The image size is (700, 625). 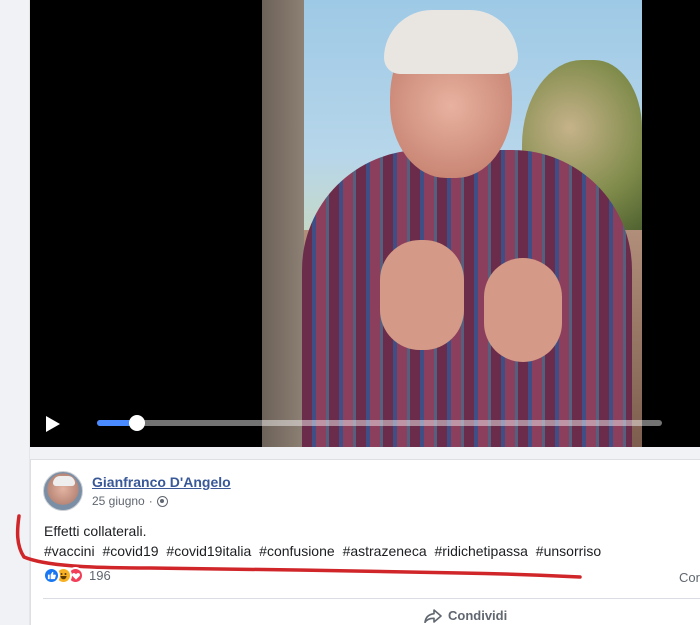 What do you see at coordinates (689, 577) in the screenshot?
I see `comments-link-partial: Cor` at bounding box center [689, 577].